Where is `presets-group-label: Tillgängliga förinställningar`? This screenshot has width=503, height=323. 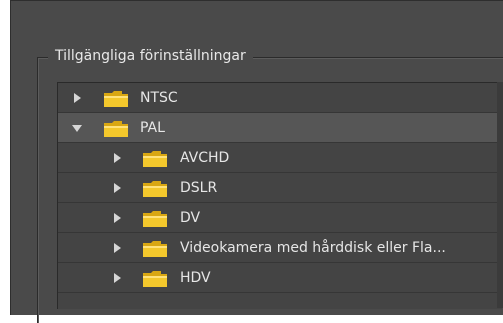 presets-group-label: Tillgängliga förinställningar is located at coordinates (150, 56).